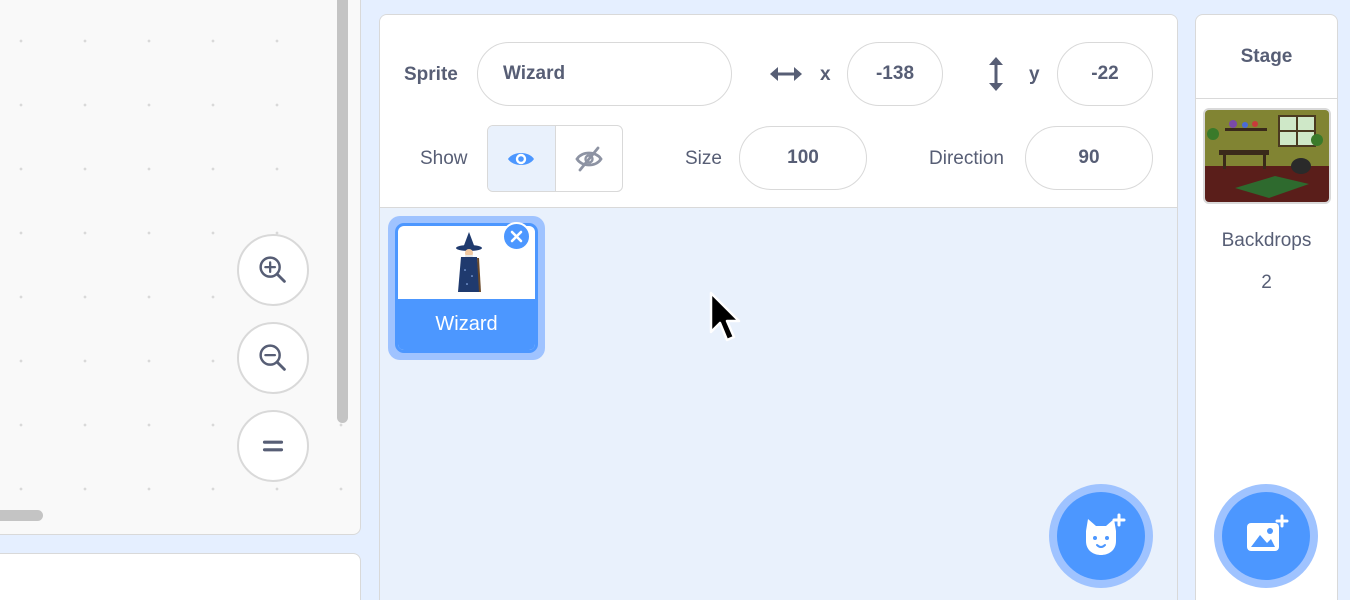 Image resolution: width=1350 pixels, height=600 pixels. I want to click on zoom-out-button, so click(273, 358).